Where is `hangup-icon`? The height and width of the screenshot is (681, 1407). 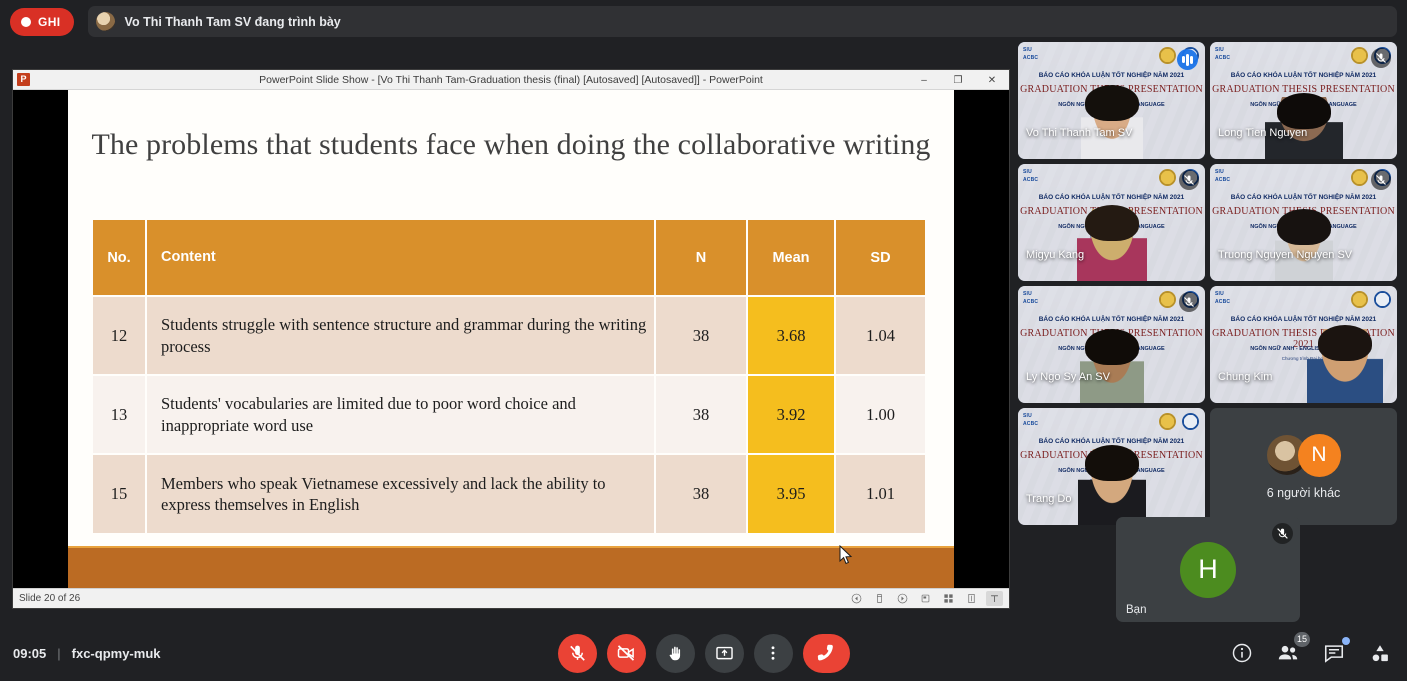 hangup-icon is located at coordinates (825, 652).